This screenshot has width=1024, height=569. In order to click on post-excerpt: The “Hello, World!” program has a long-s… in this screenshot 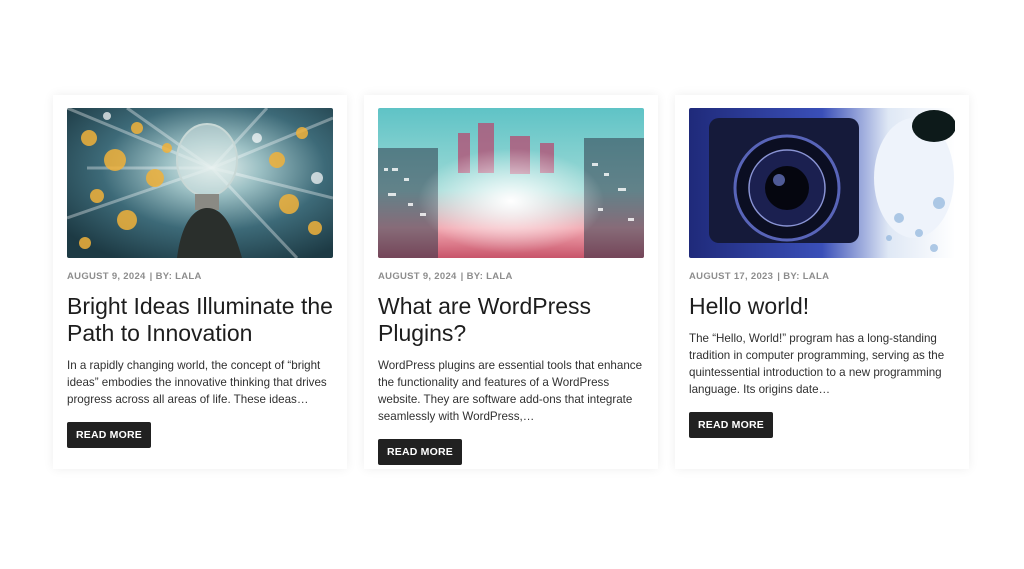, I will do `click(817, 364)`.